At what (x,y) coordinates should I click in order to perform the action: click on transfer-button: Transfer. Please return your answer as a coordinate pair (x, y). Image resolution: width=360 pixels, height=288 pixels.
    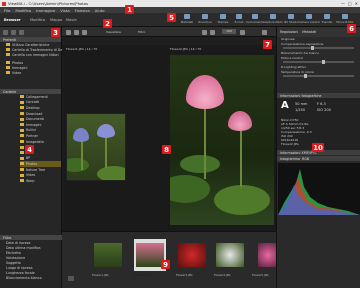
    Looking at the image, I should click on (327, 20).